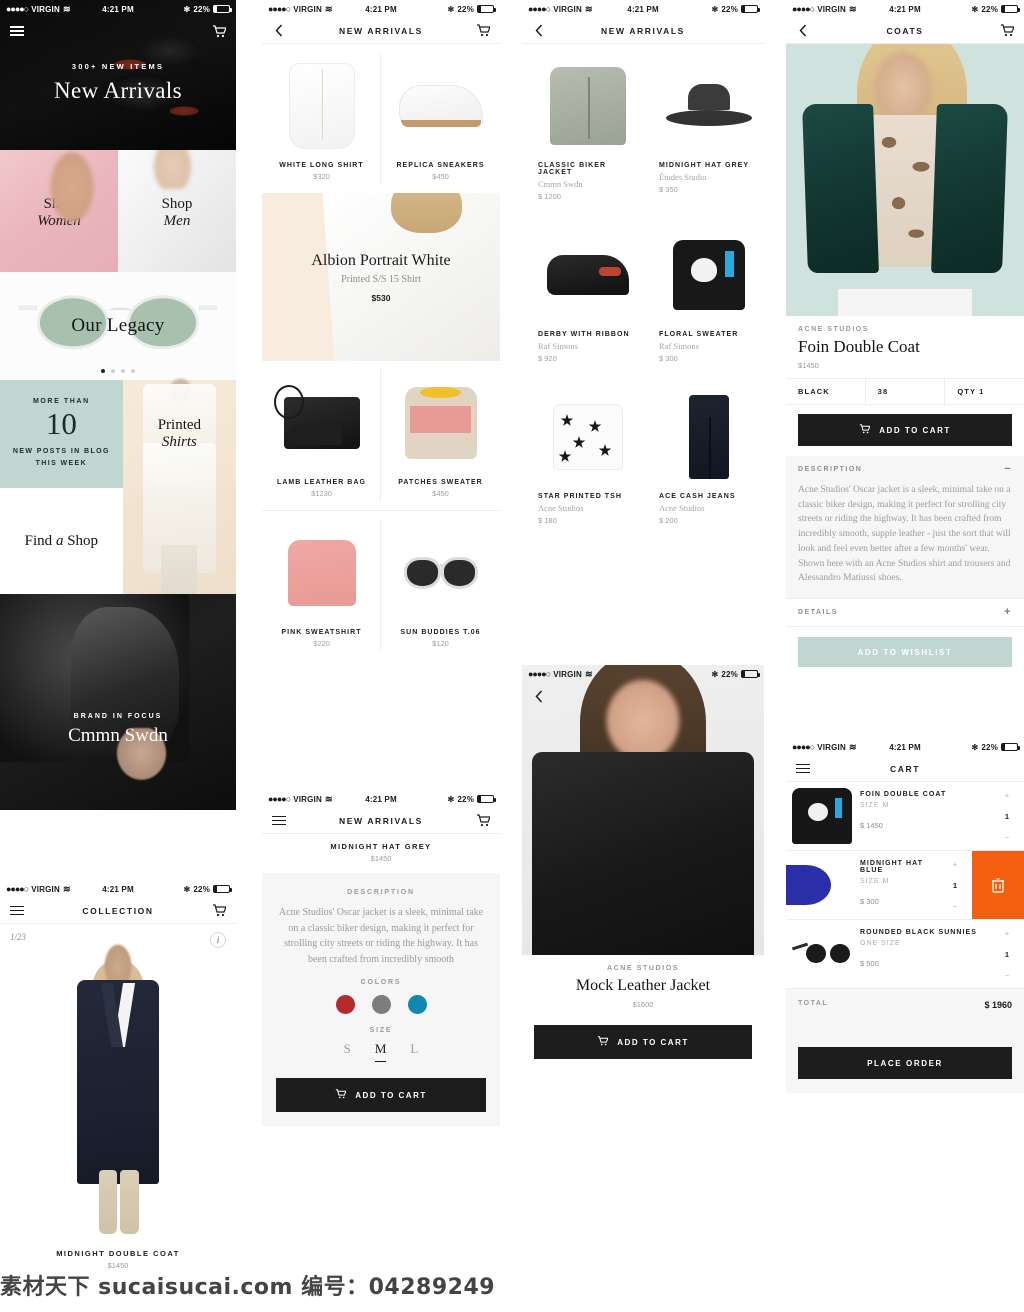 This screenshot has width=1024, height=1312. Describe the element at coordinates (708, 437) in the screenshot. I see `jeans-icon` at that location.